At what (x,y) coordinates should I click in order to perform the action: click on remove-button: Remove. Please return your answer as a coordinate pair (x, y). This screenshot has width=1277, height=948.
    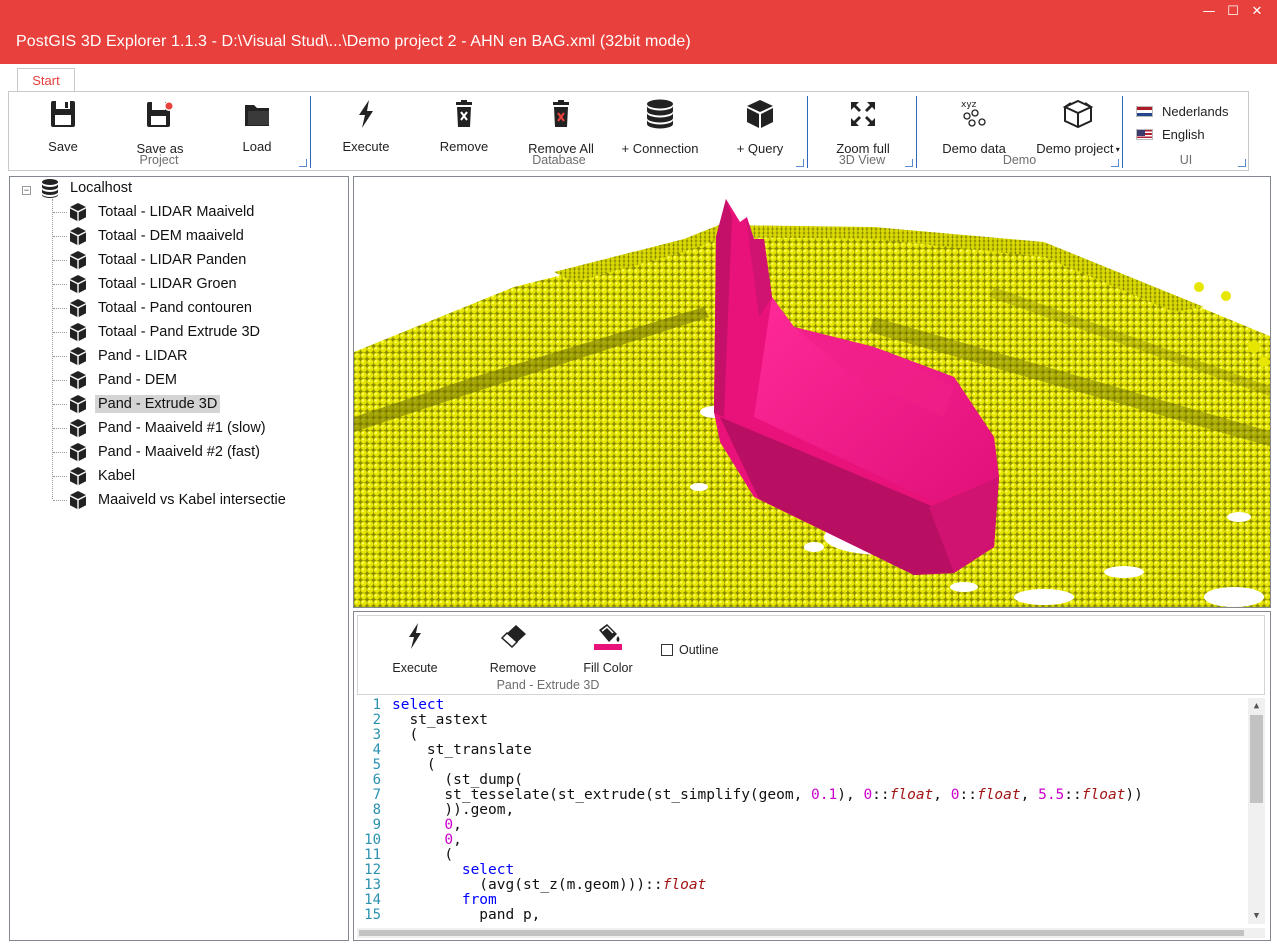
    Looking at the image, I should click on (464, 126).